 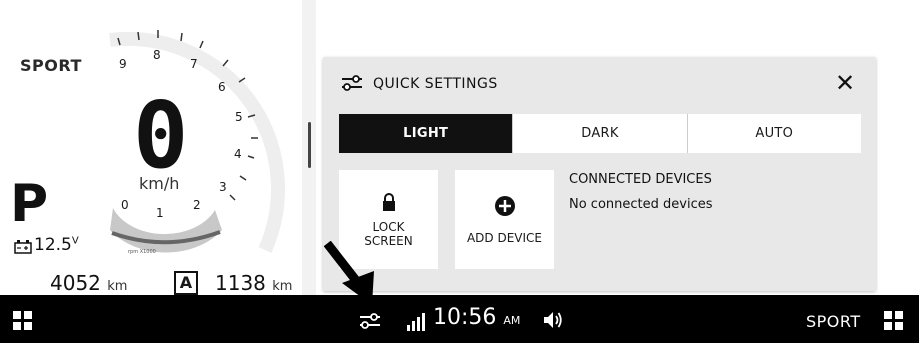 What do you see at coordinates (117, 286) in the screenshot?
I see `odometer-unit: km` at bounding box center [117, 286].